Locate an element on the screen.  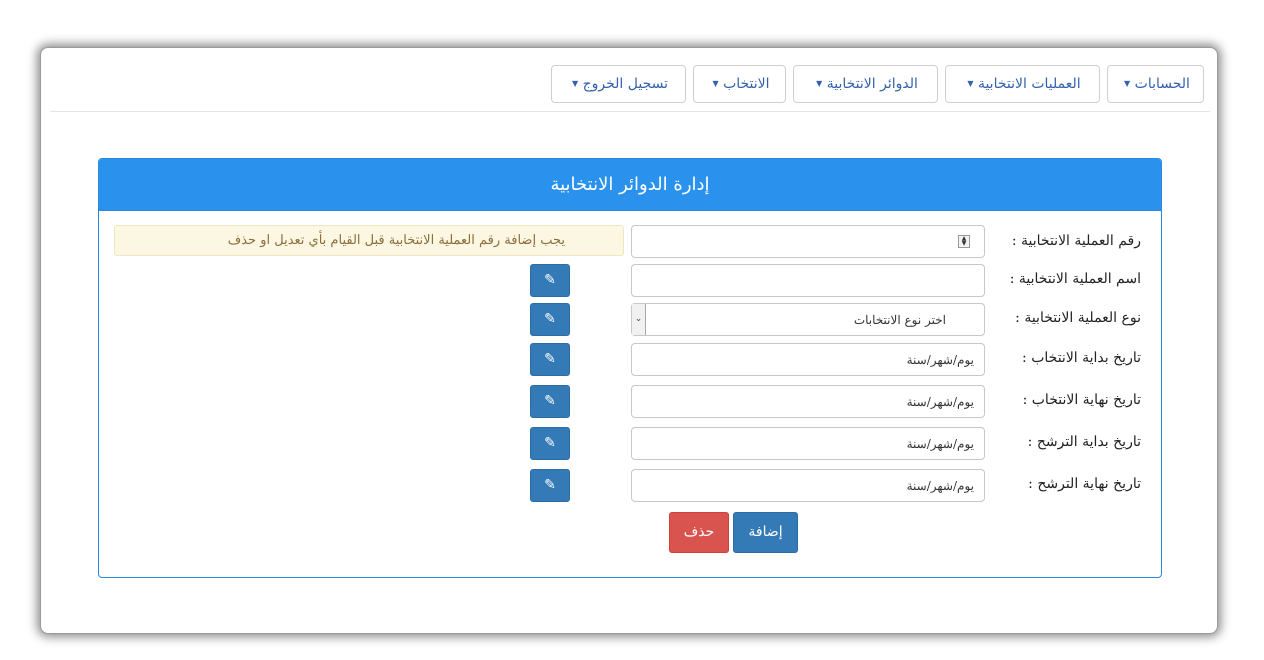
chevron-down-icon: ⌄ is located at coordinates (639, 319).